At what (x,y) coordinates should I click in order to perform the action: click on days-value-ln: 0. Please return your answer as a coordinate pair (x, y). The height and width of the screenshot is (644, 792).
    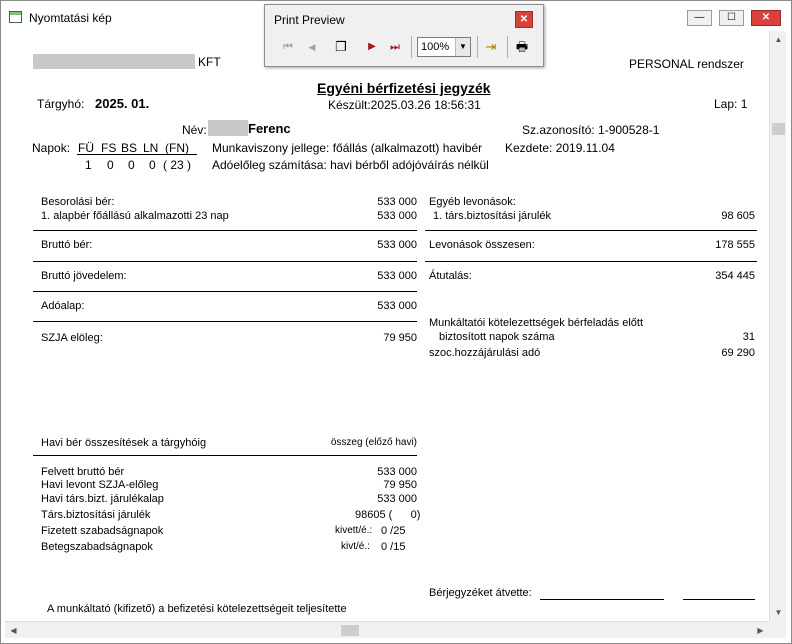
    Looking at the image, I should click on (152, 165).